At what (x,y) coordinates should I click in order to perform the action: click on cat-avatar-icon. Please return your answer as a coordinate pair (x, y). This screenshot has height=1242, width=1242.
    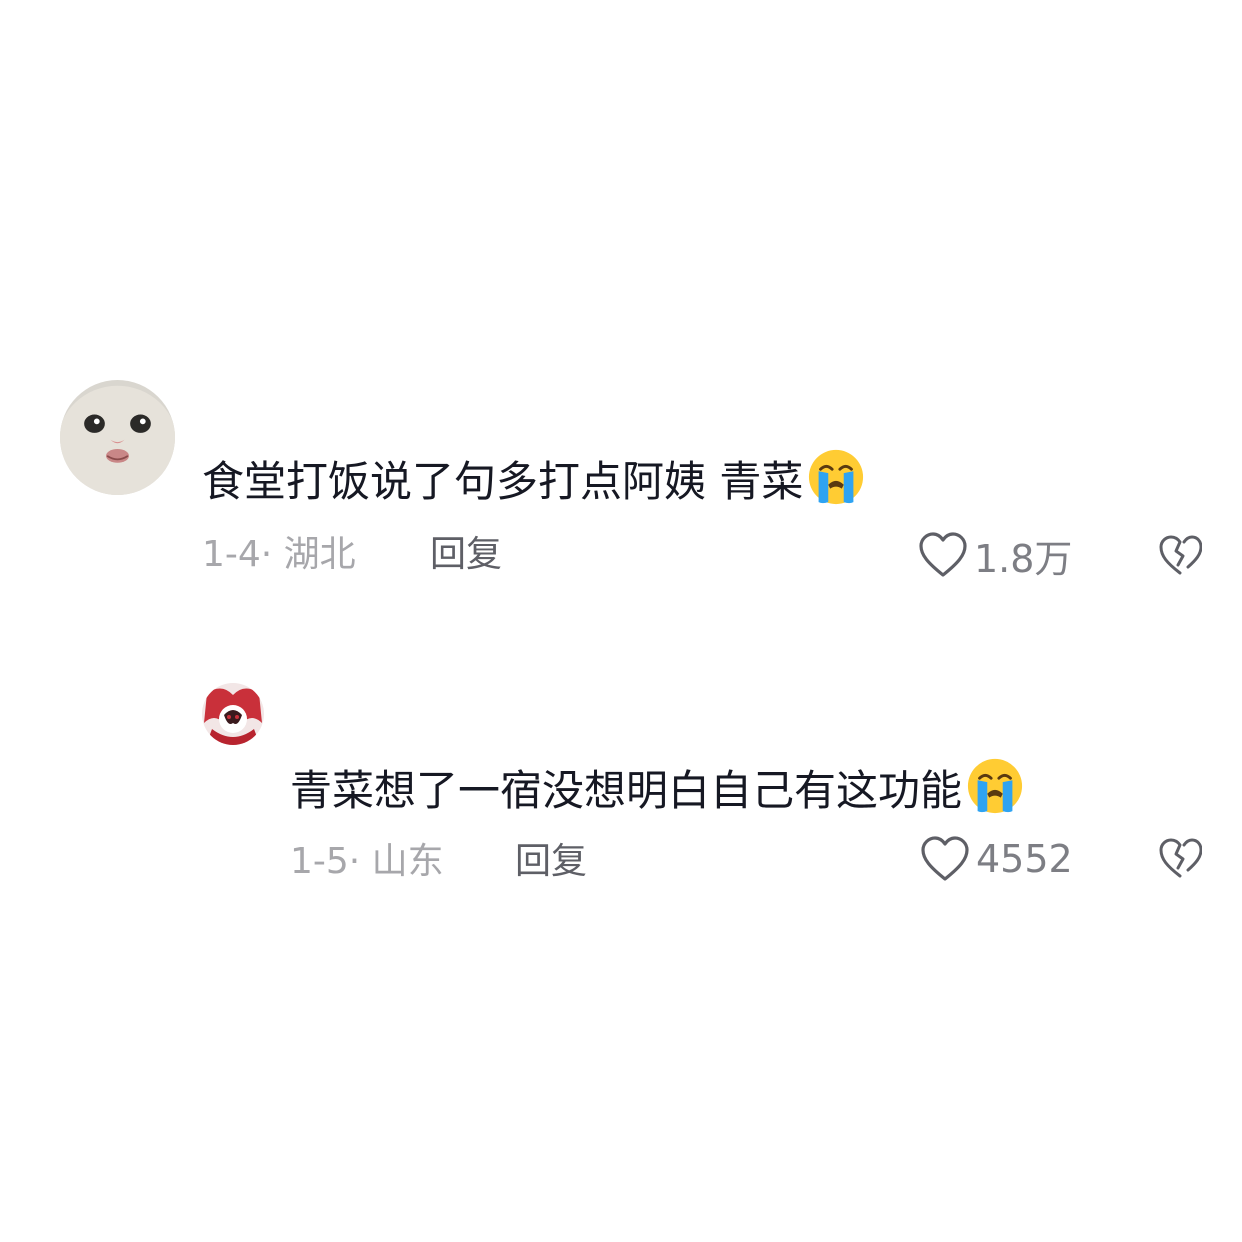
    Looking at the image, I should click on (117, 437).